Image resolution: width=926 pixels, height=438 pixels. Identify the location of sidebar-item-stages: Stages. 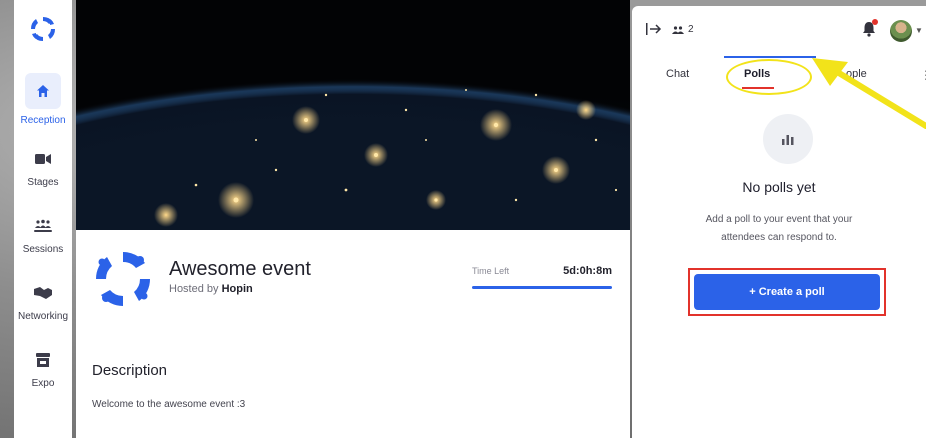
(43, 167).